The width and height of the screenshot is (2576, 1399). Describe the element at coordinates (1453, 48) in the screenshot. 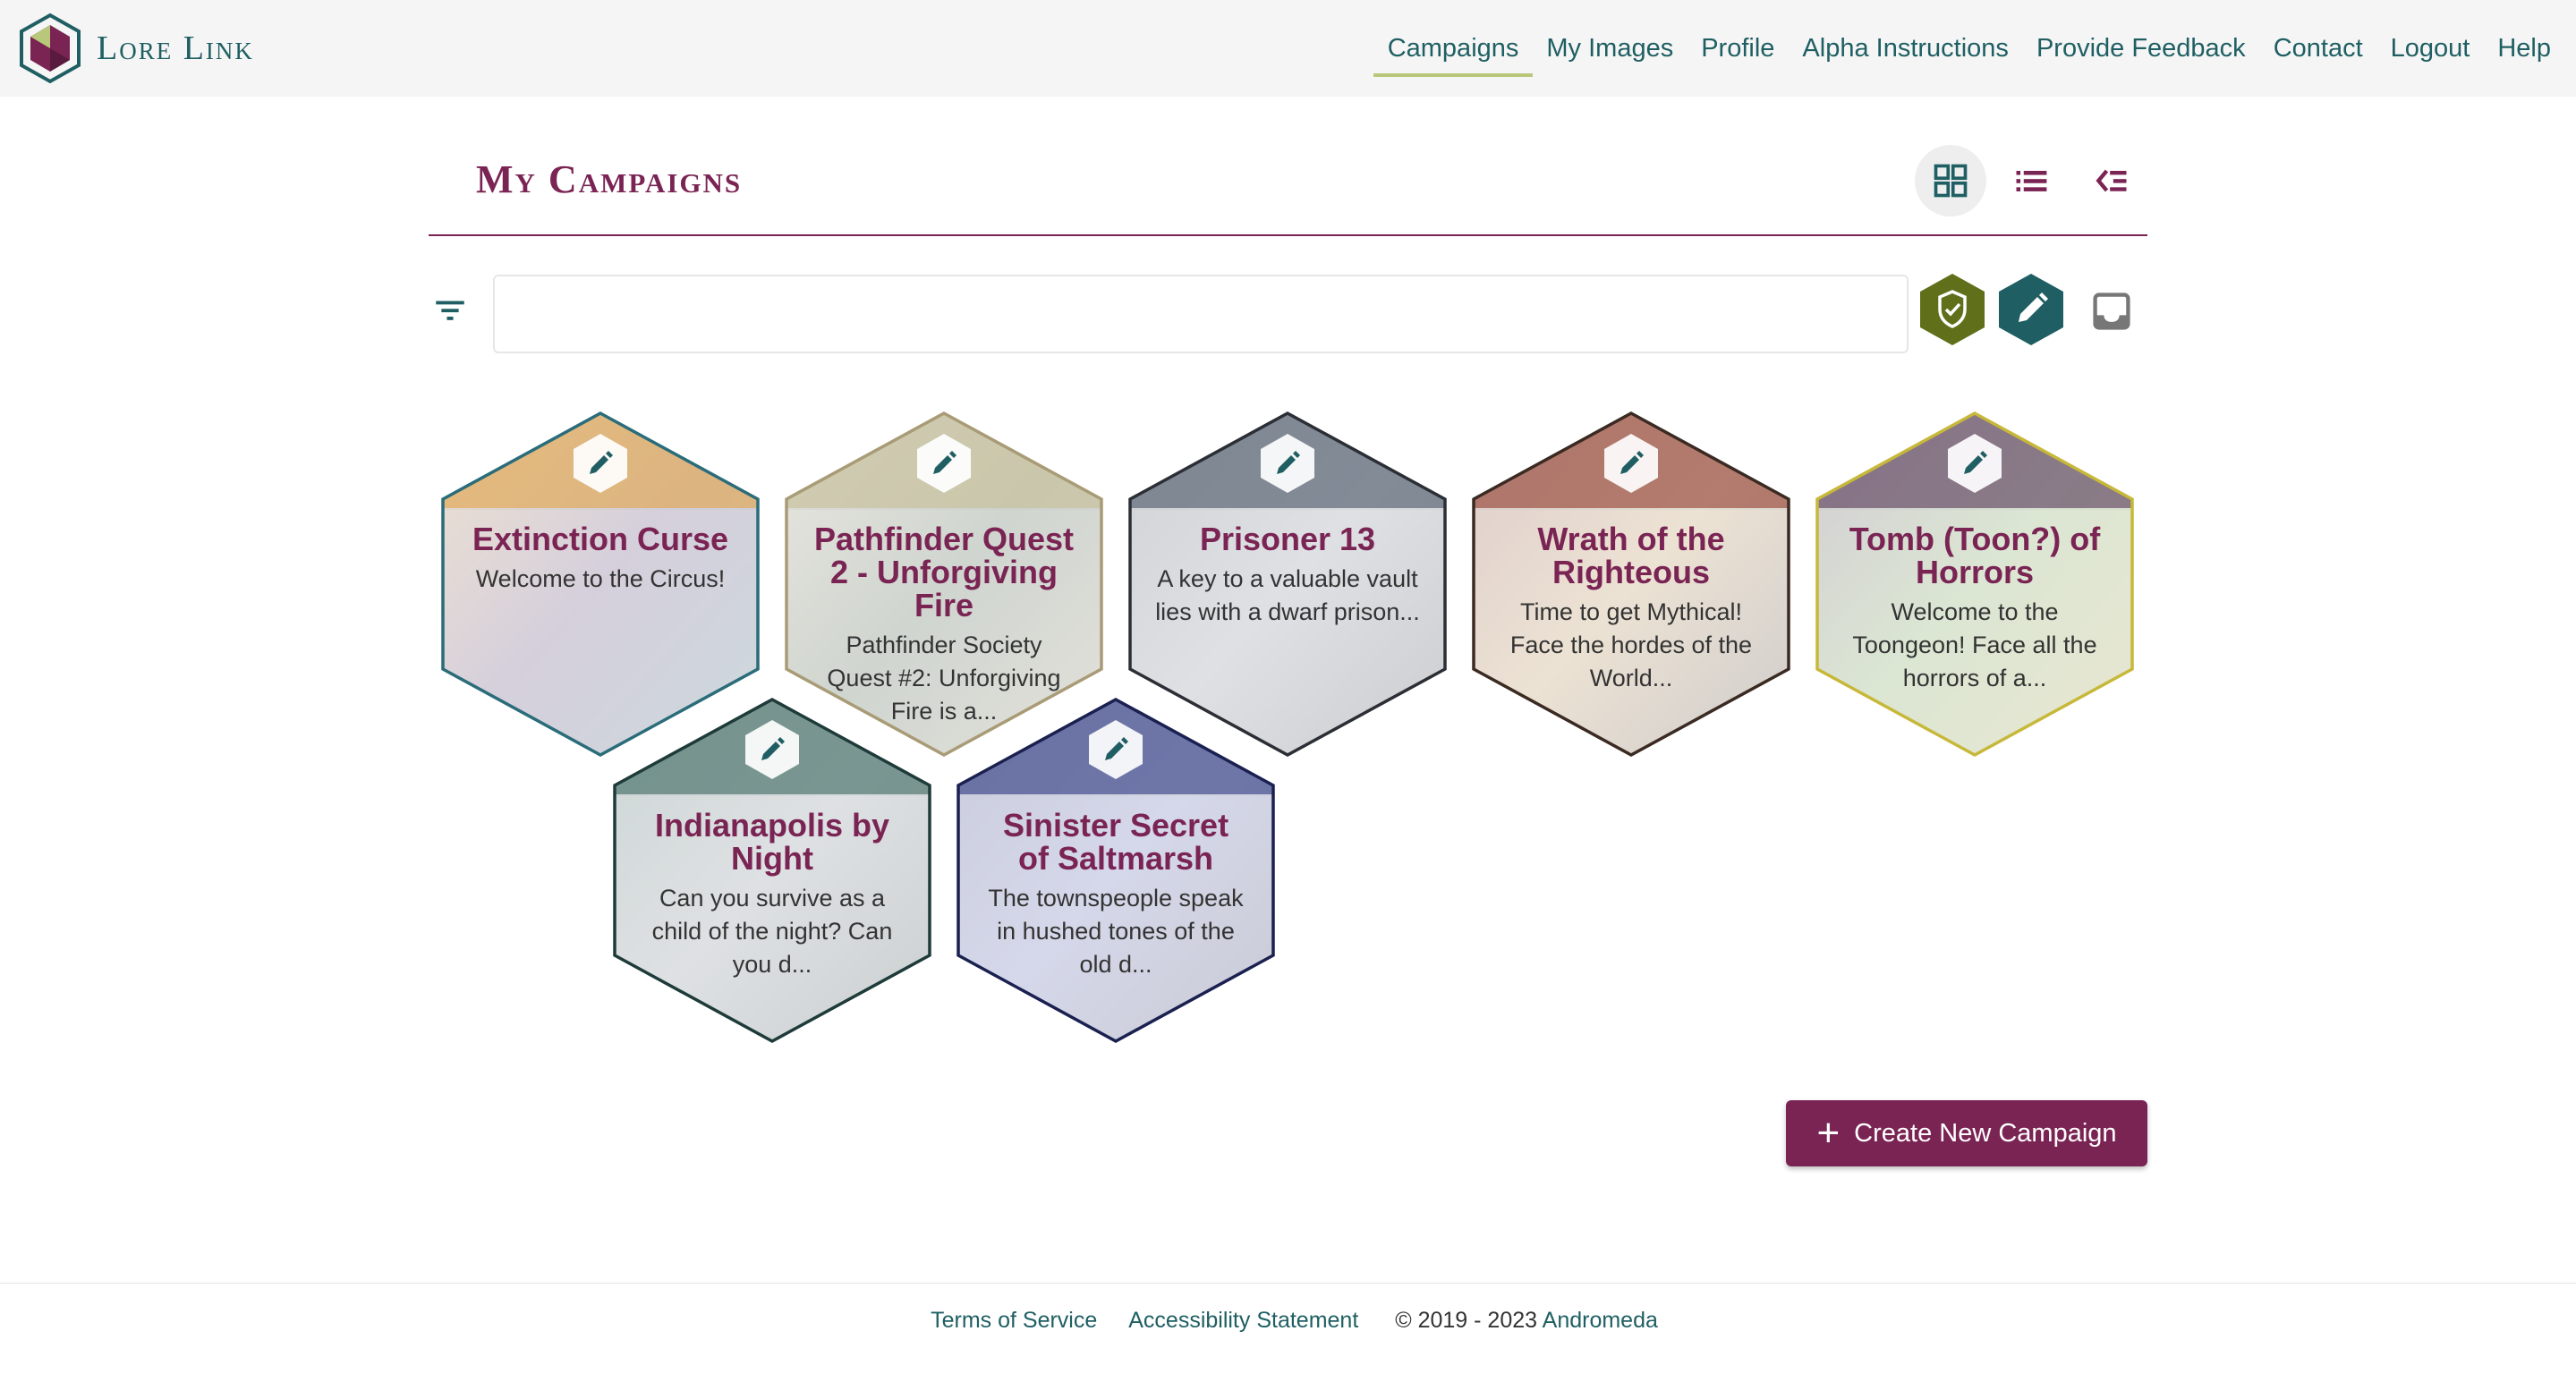

I see `nav-campaigns: Campaigns` at that location.